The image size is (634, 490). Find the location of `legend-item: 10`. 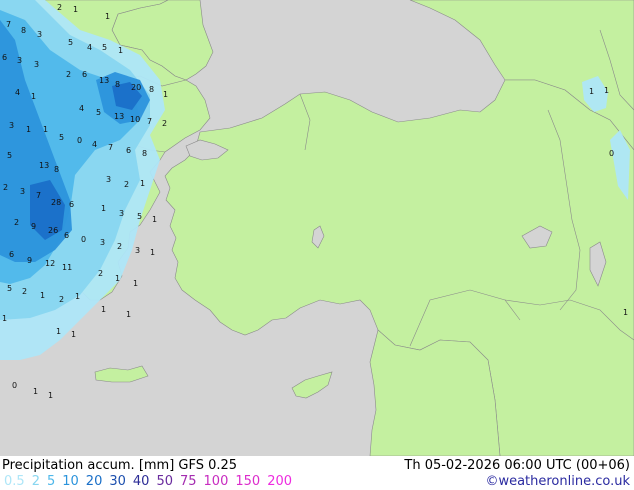

legend-item: 10 is located at coordinates (70, 481).